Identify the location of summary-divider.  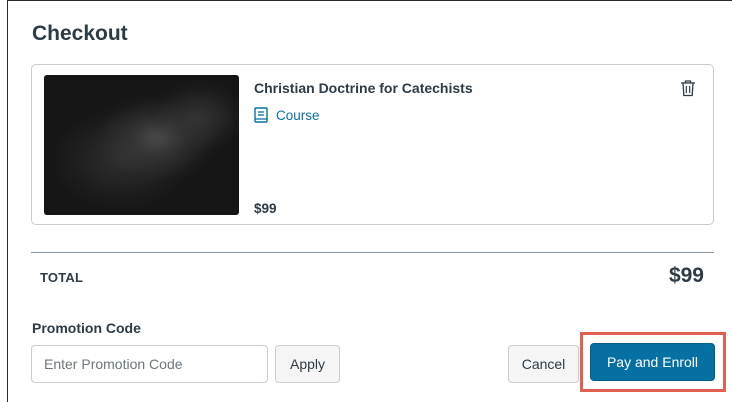
(372, 252).